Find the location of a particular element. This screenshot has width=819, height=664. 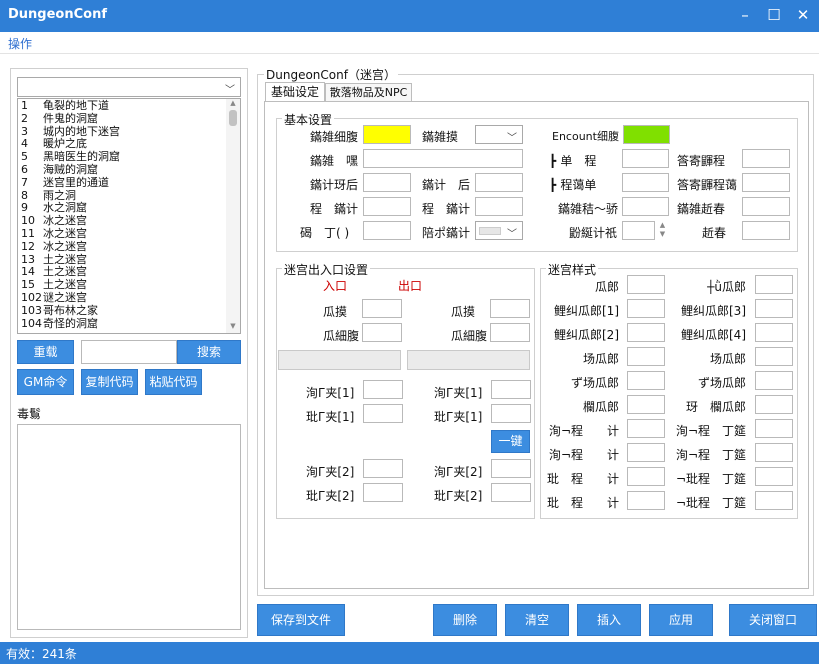

minimize-icon: – is located at coordinates (745, 15).